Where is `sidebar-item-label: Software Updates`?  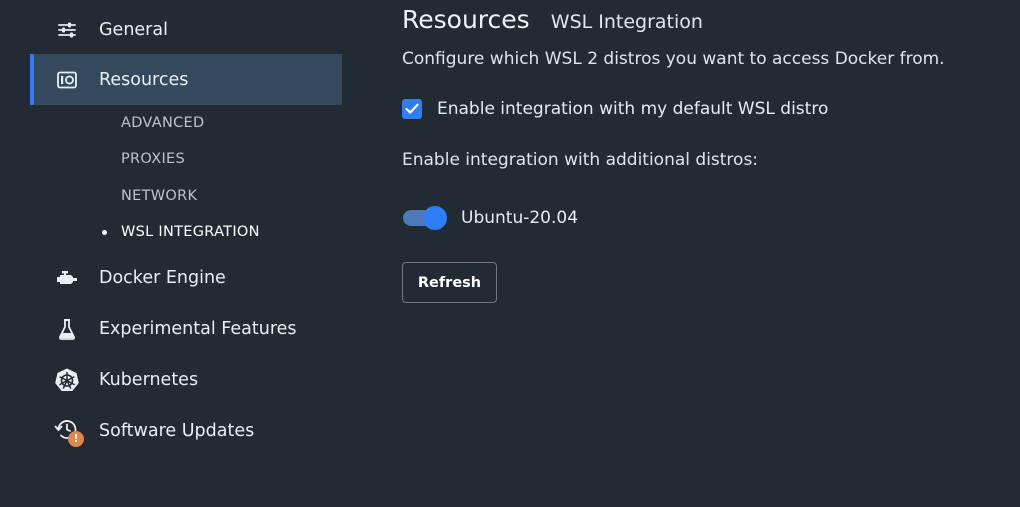
sidebar-item-label: Software Updates is located at coordinates (177, 430).